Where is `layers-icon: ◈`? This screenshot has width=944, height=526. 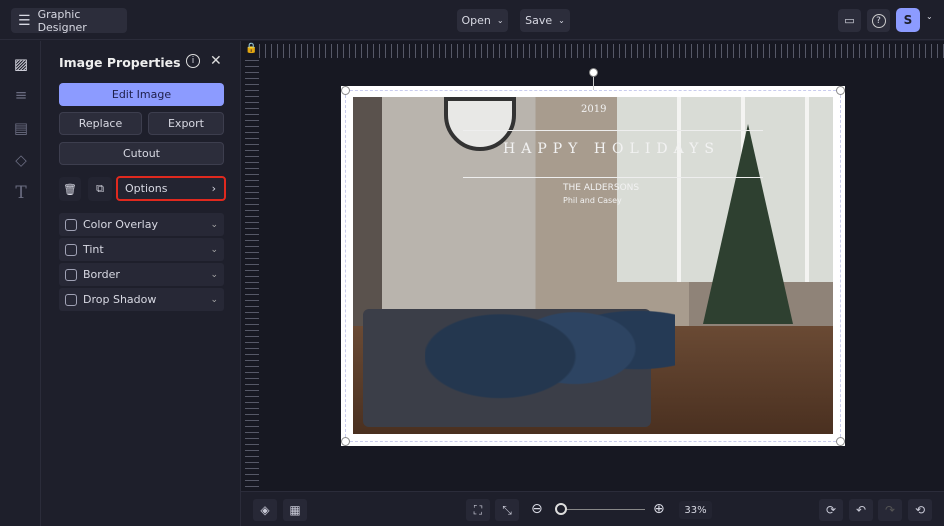
layers-icon: ◈ is located at coordinates (265, 510).